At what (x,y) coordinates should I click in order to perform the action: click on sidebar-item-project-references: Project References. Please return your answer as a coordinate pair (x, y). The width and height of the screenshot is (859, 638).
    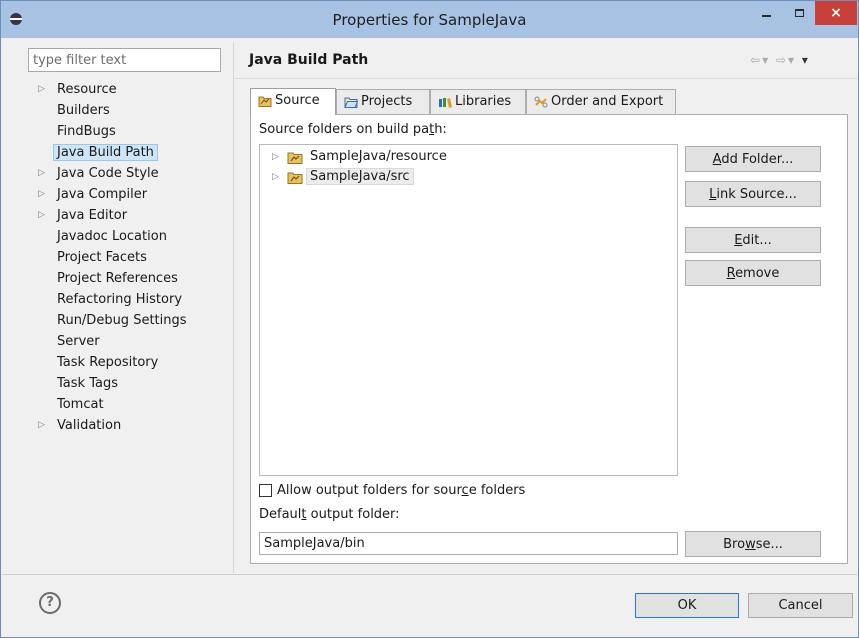
    Looking at the image, I should click on (126, 278).